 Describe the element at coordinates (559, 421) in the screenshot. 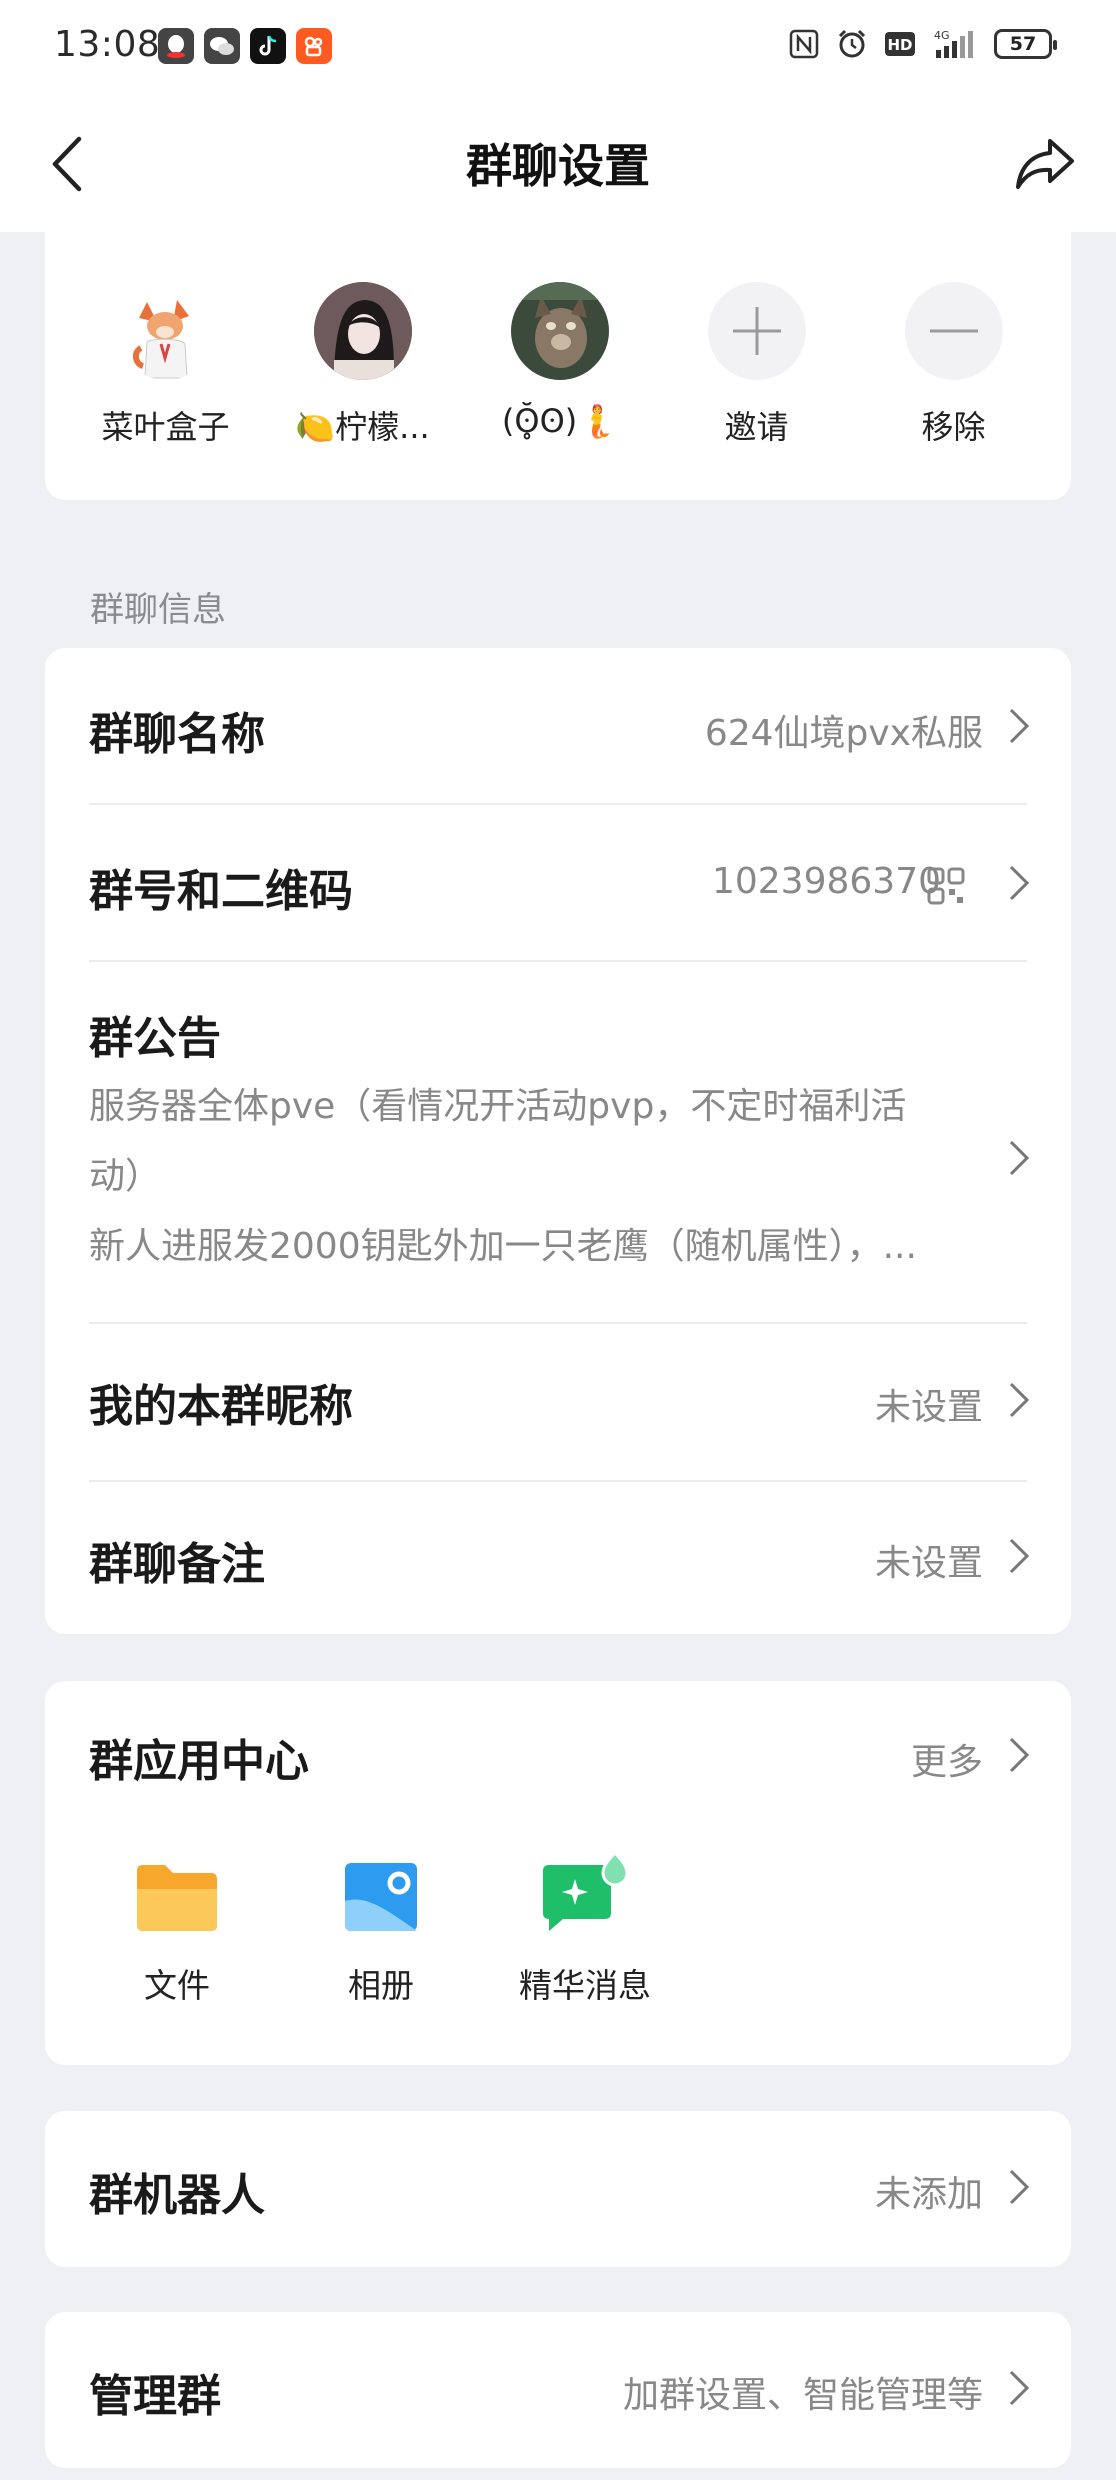

I see `member-name: (ʘ̥̆ʘ)🧜` at that location.